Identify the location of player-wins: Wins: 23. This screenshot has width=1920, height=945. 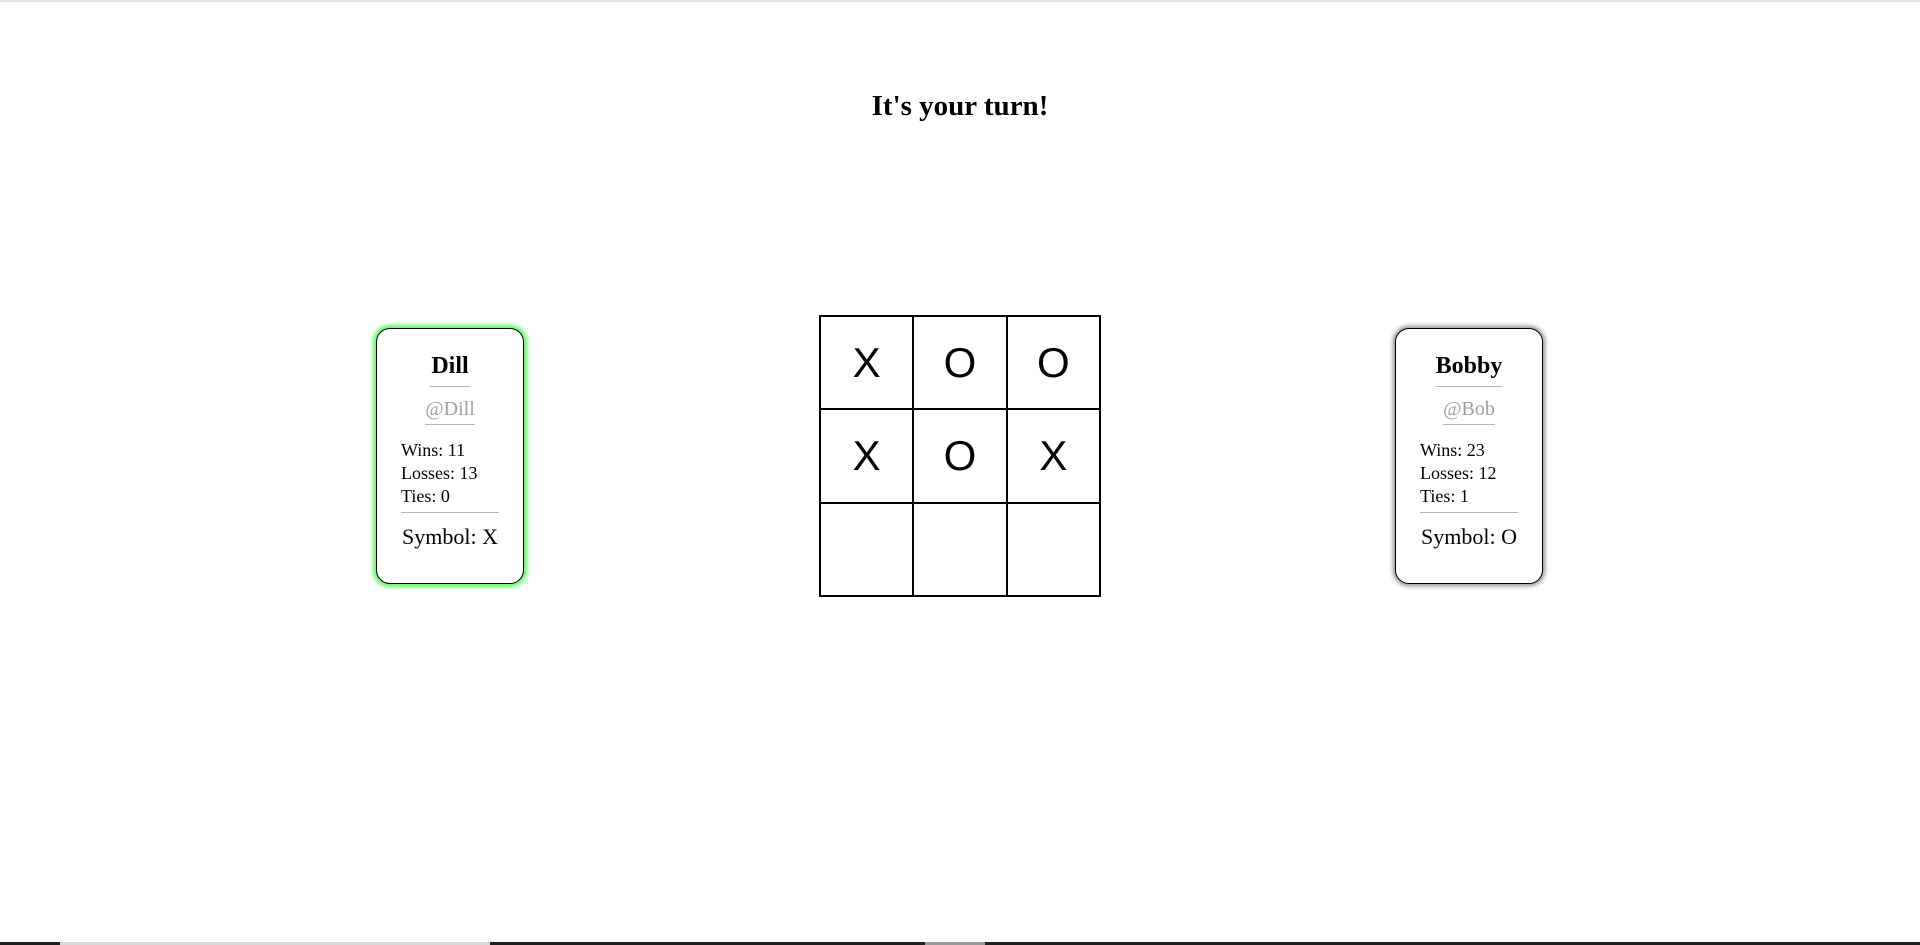
(1452, 450).